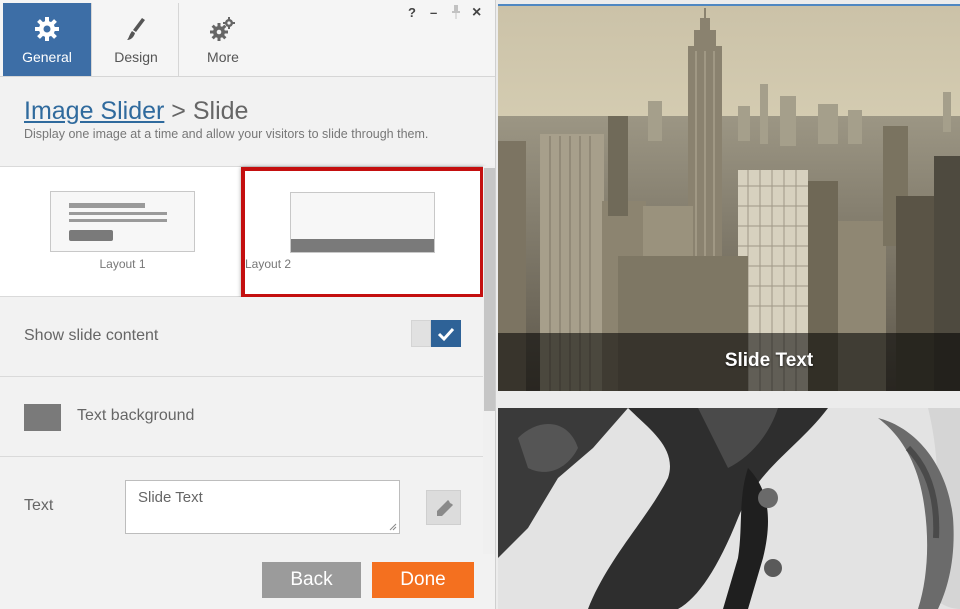  What do you see at coordinates (220, 111) in the screenshot?
I see `breadcrumb-current: Slide` at bounding box center [220, 111].